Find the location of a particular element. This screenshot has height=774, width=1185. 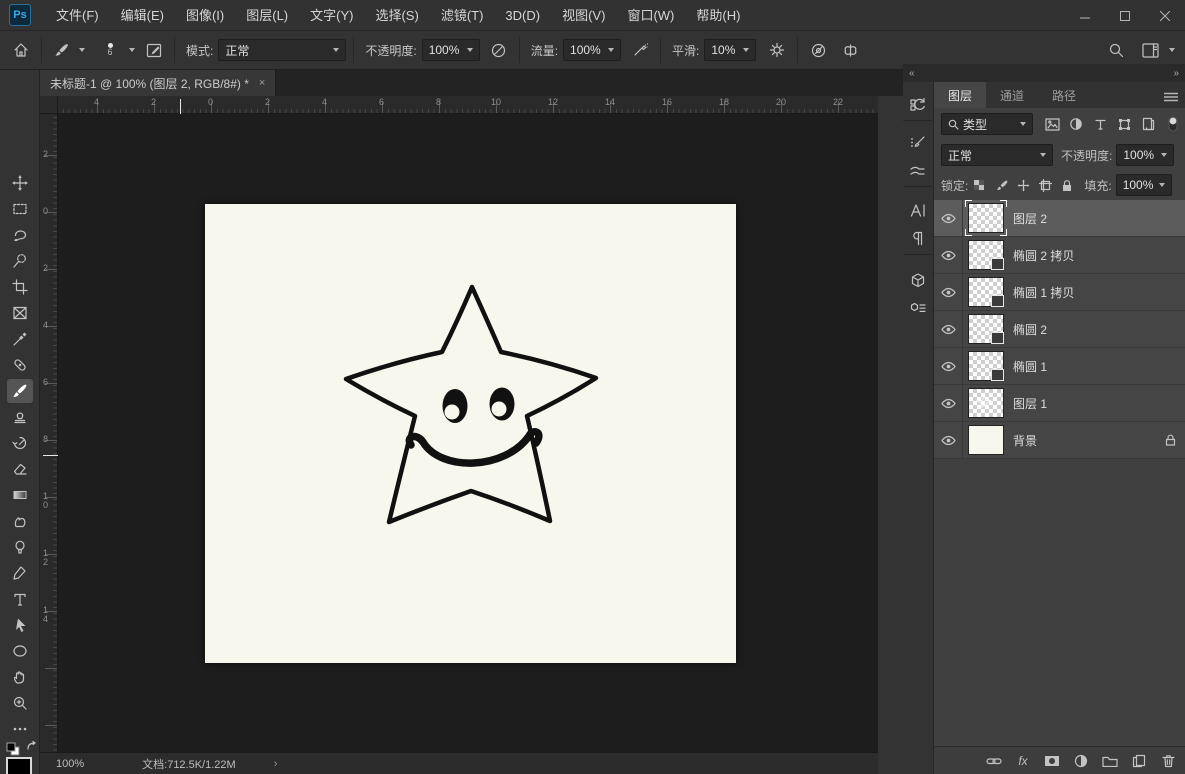

menu-edit: 编辑(E) is located at coordinates (142, 15).